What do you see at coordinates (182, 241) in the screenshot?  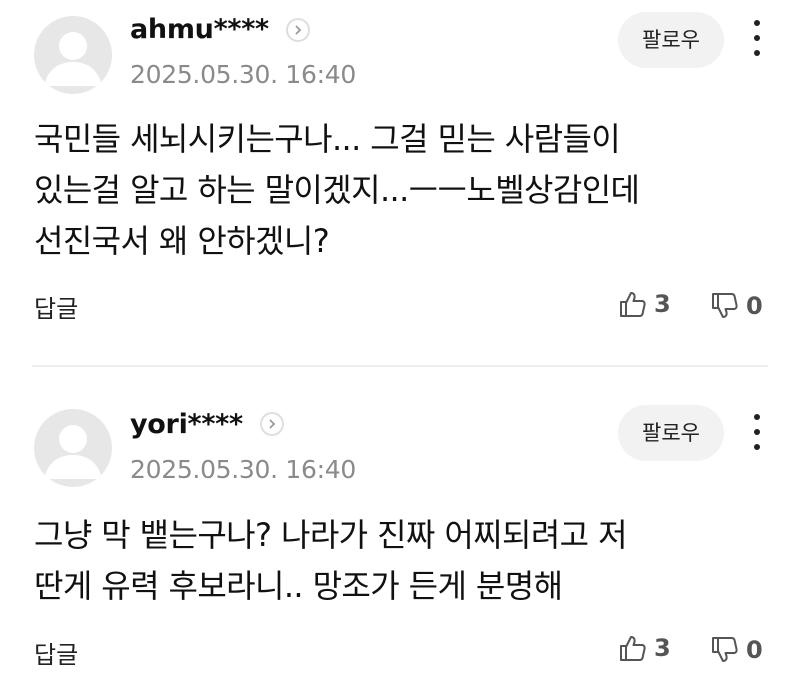 I see `comment-body-line: 선진국서 왜 안하겠니?` at bounding box center [182, 241].